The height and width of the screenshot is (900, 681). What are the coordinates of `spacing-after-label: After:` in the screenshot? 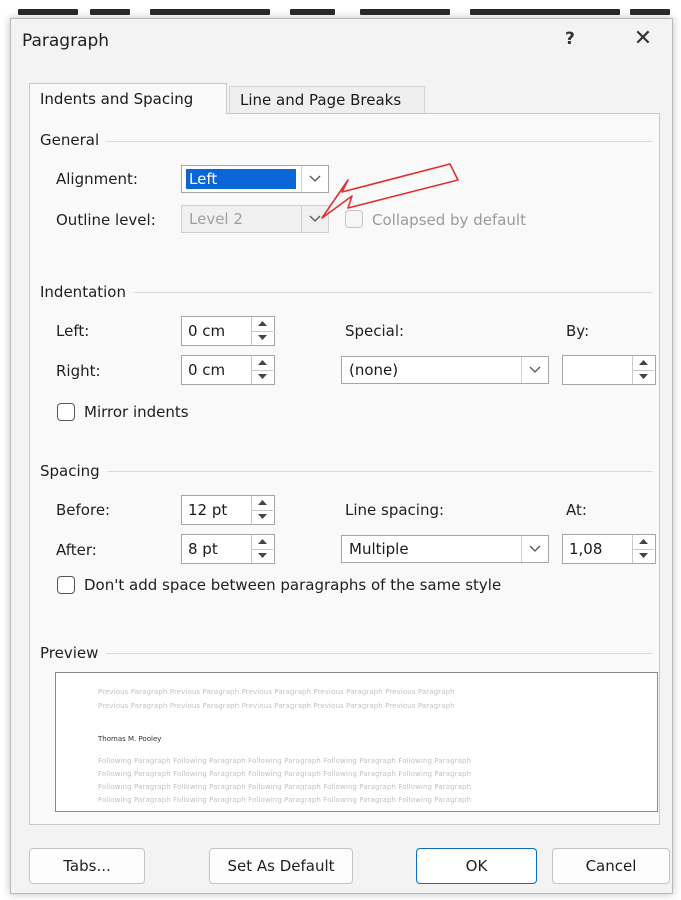 It's located at (76, 550).